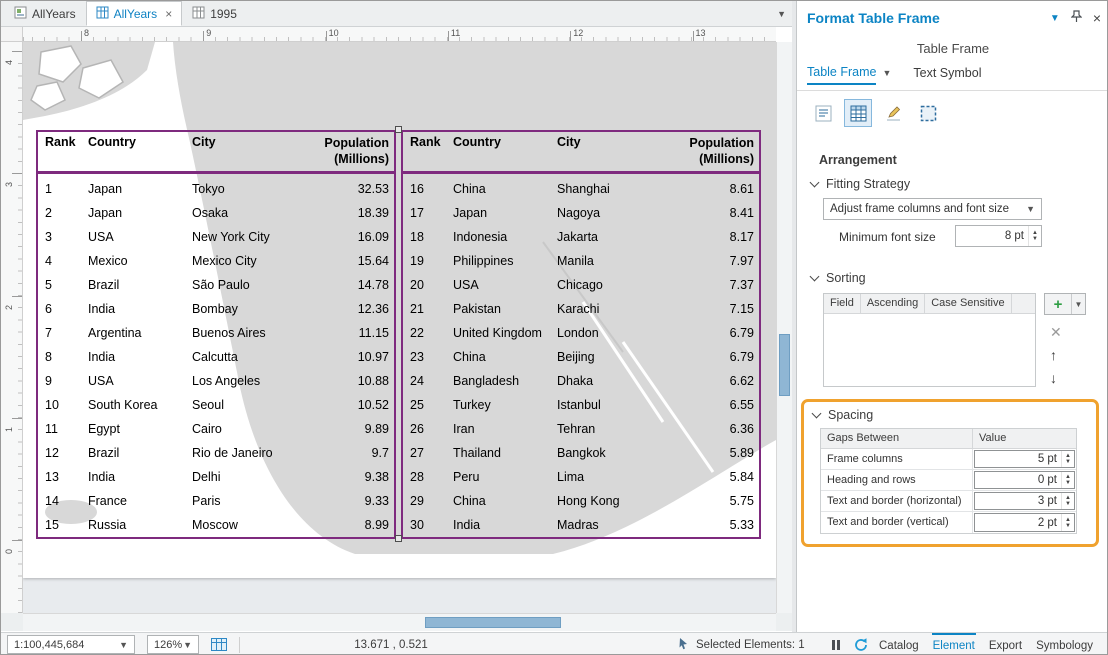 Image resolution: width=1108 pixels, height=655 pixels. I want to click on tab-list-chevron-icon: ▼, so click(781, 14).